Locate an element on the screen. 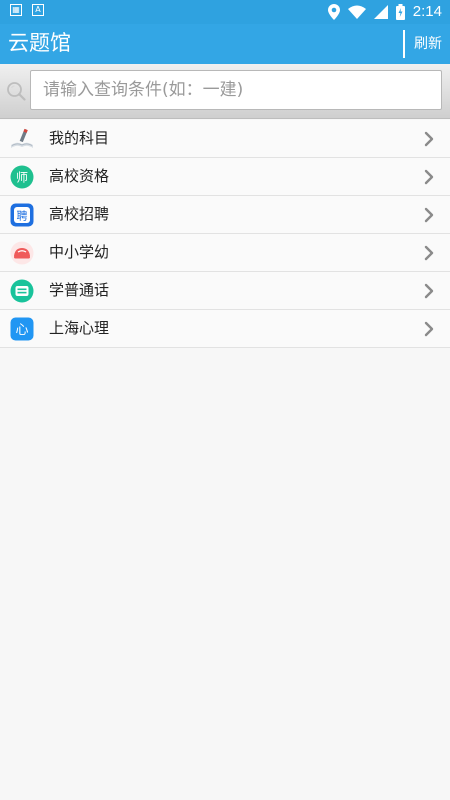 The image size is (450, 800). list-item-label: 高校招聘 is located at coordinates (79, 214).